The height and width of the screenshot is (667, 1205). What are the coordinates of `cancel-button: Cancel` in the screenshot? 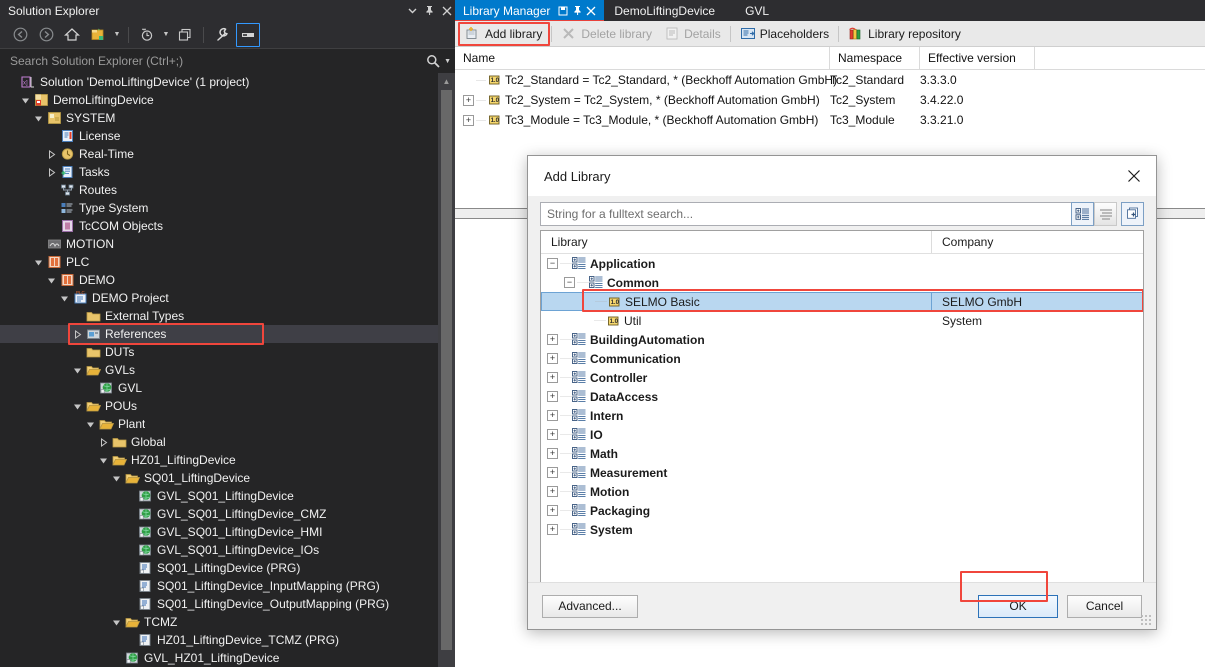 It's located at (1104, 606).